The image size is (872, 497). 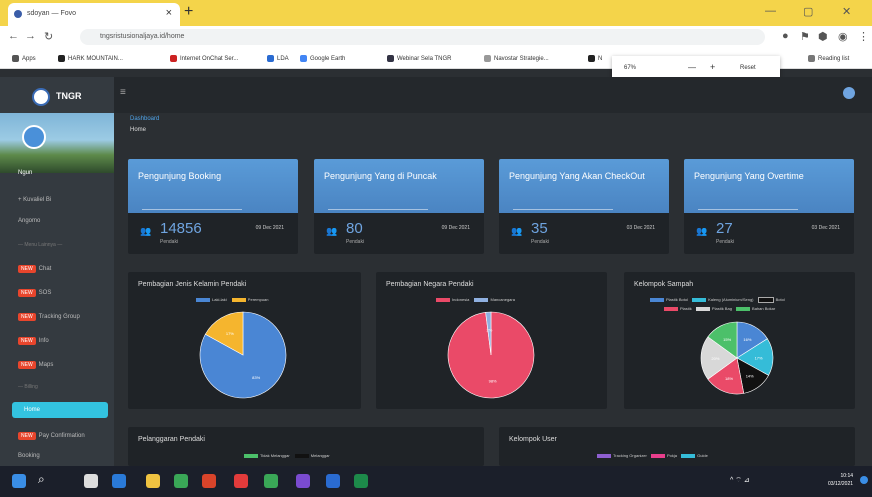 I want to click on pie-slice-label: 15%, so click(x=727, y=339).